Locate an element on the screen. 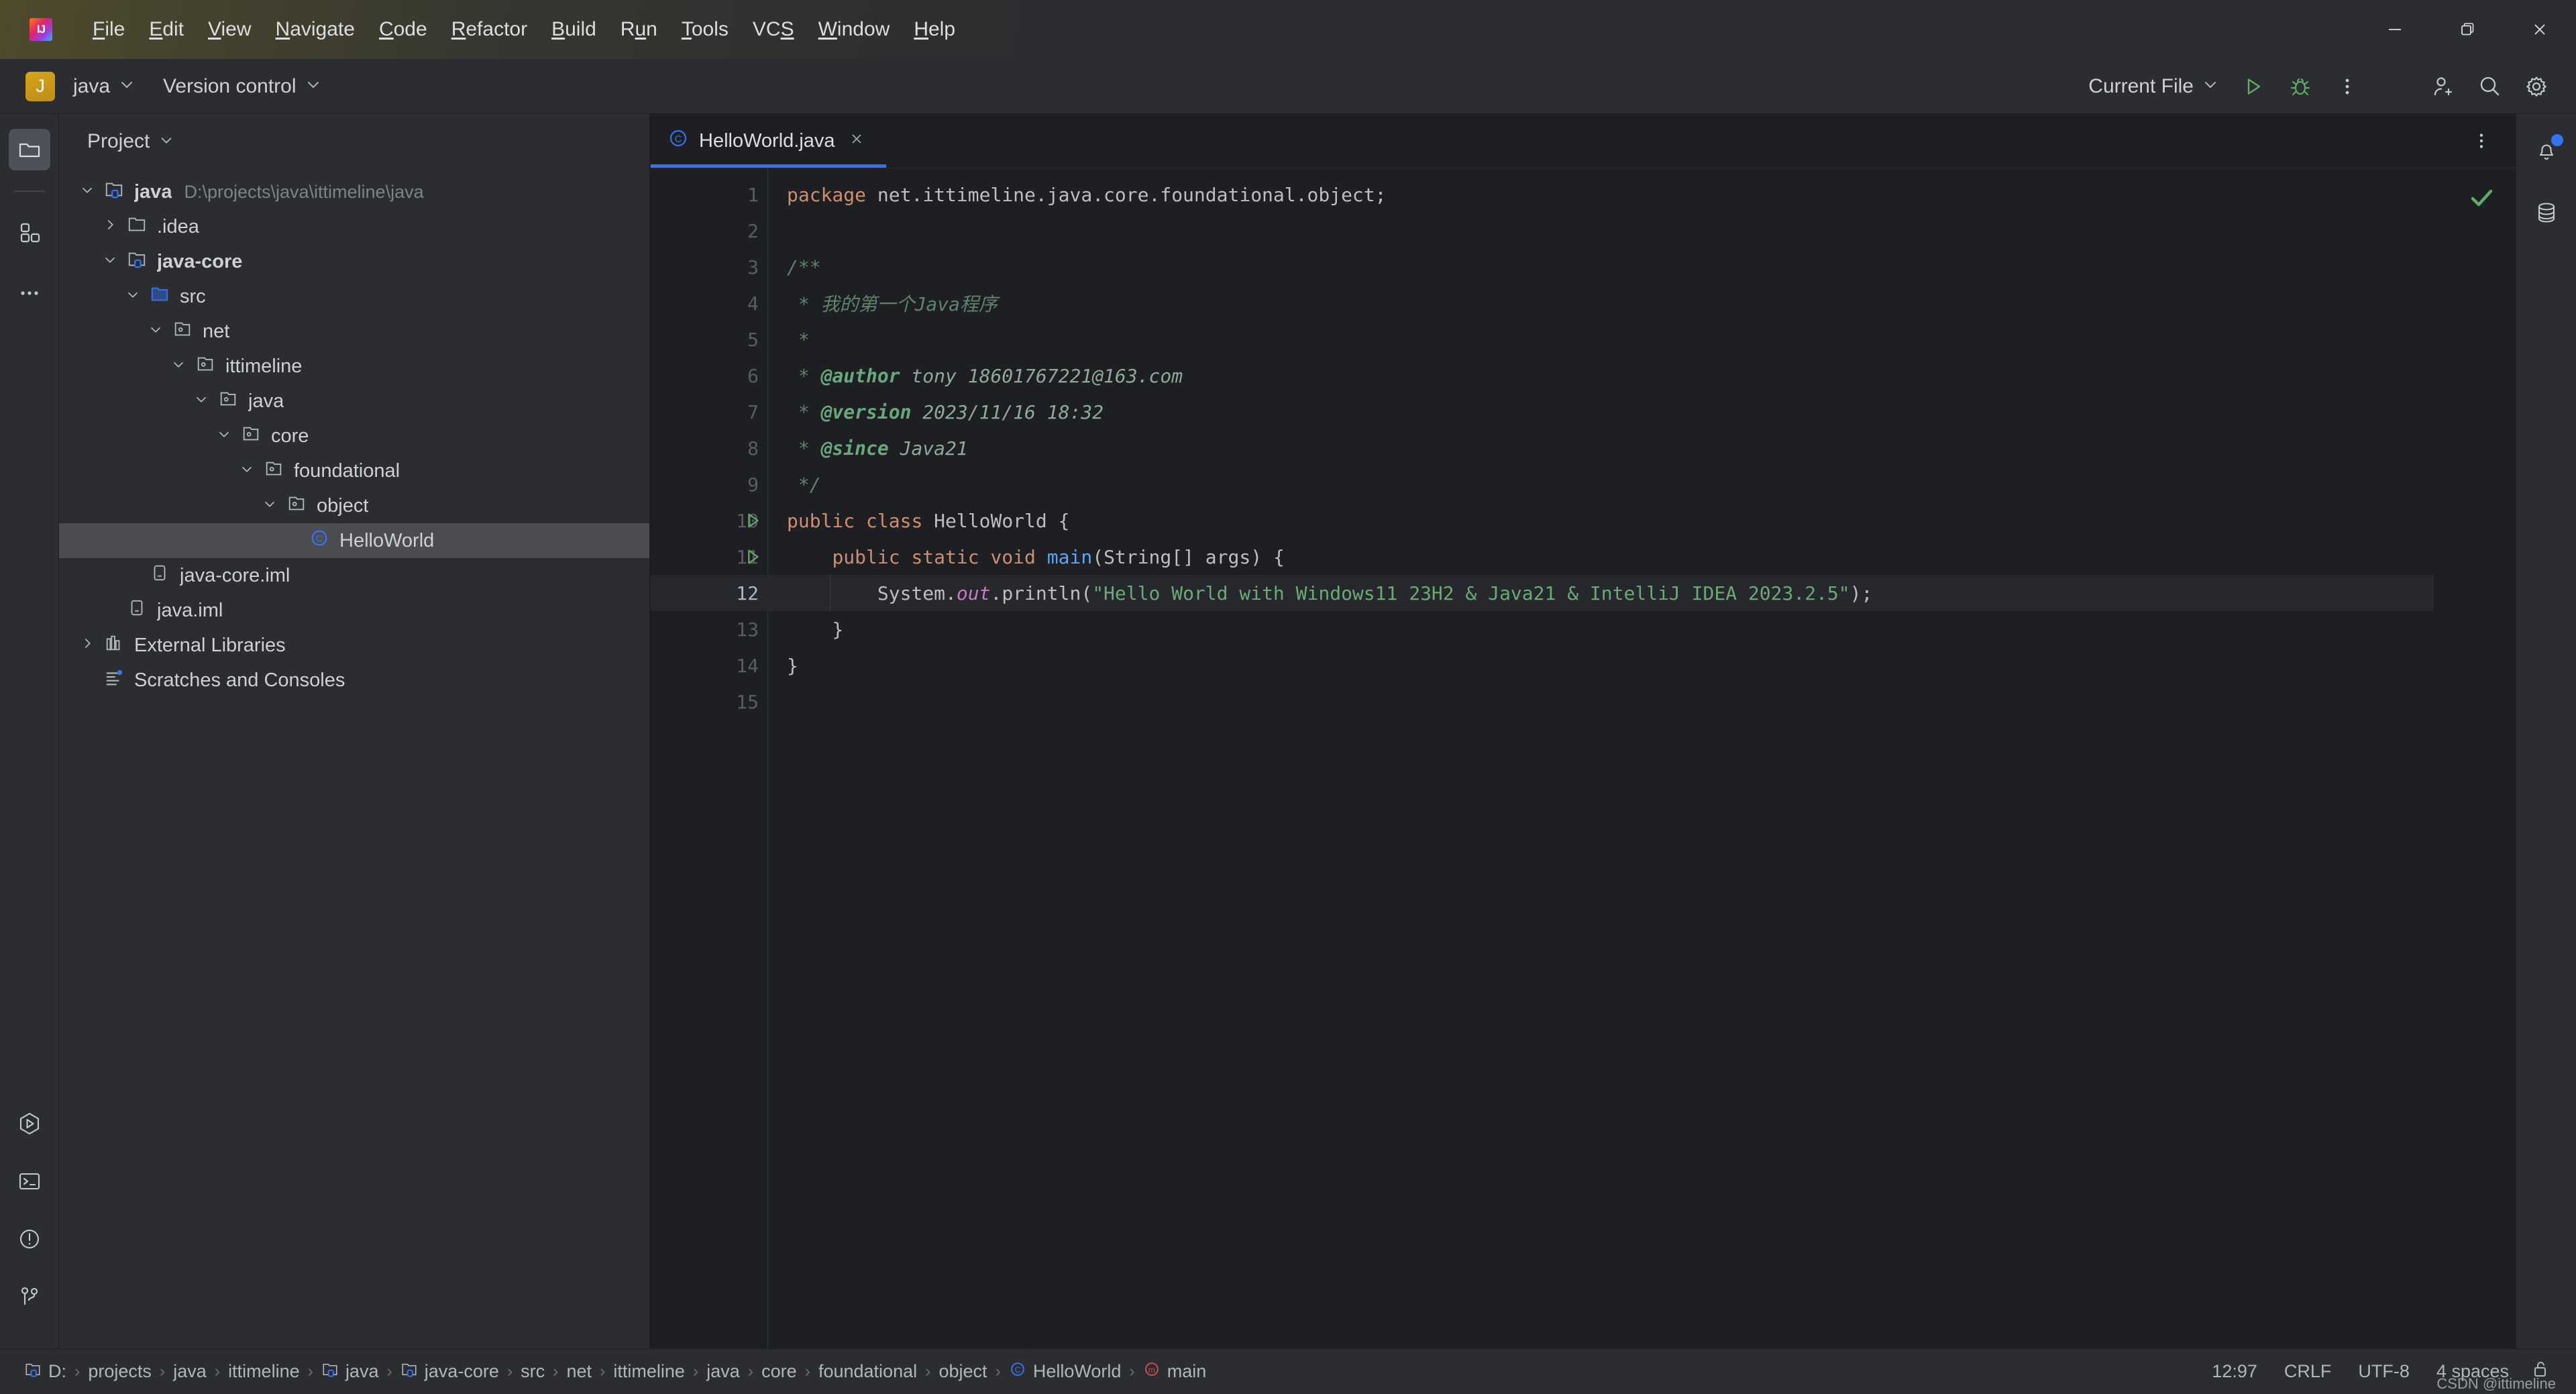 This screenshot has width=2576, height=1394. chevron-right-icon is located at coordinates (87, 646).